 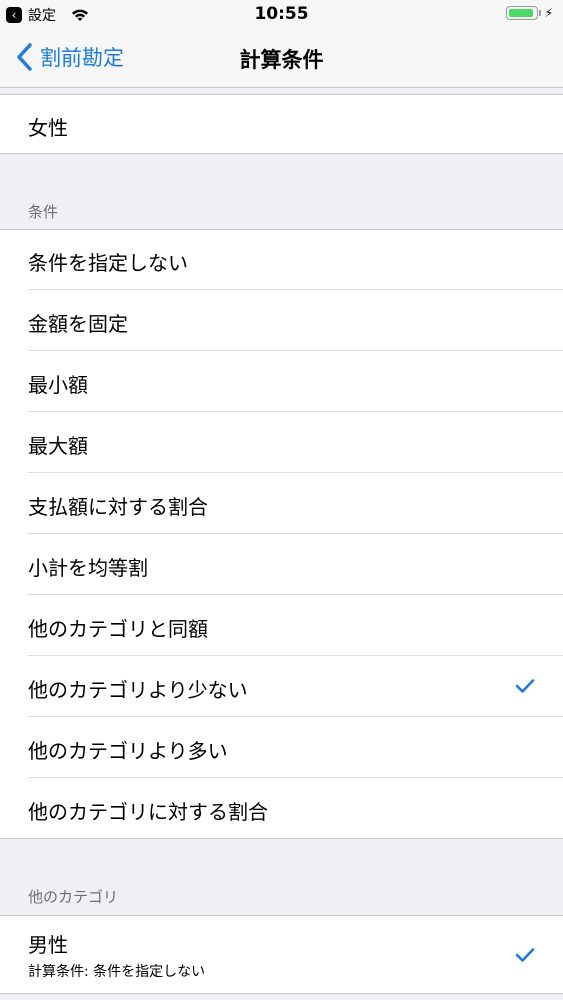 What do you see at coordinates (281, 564) in the screenshot?
I see `condition-option: 小計を均等割` at bounding box center [281, 564].